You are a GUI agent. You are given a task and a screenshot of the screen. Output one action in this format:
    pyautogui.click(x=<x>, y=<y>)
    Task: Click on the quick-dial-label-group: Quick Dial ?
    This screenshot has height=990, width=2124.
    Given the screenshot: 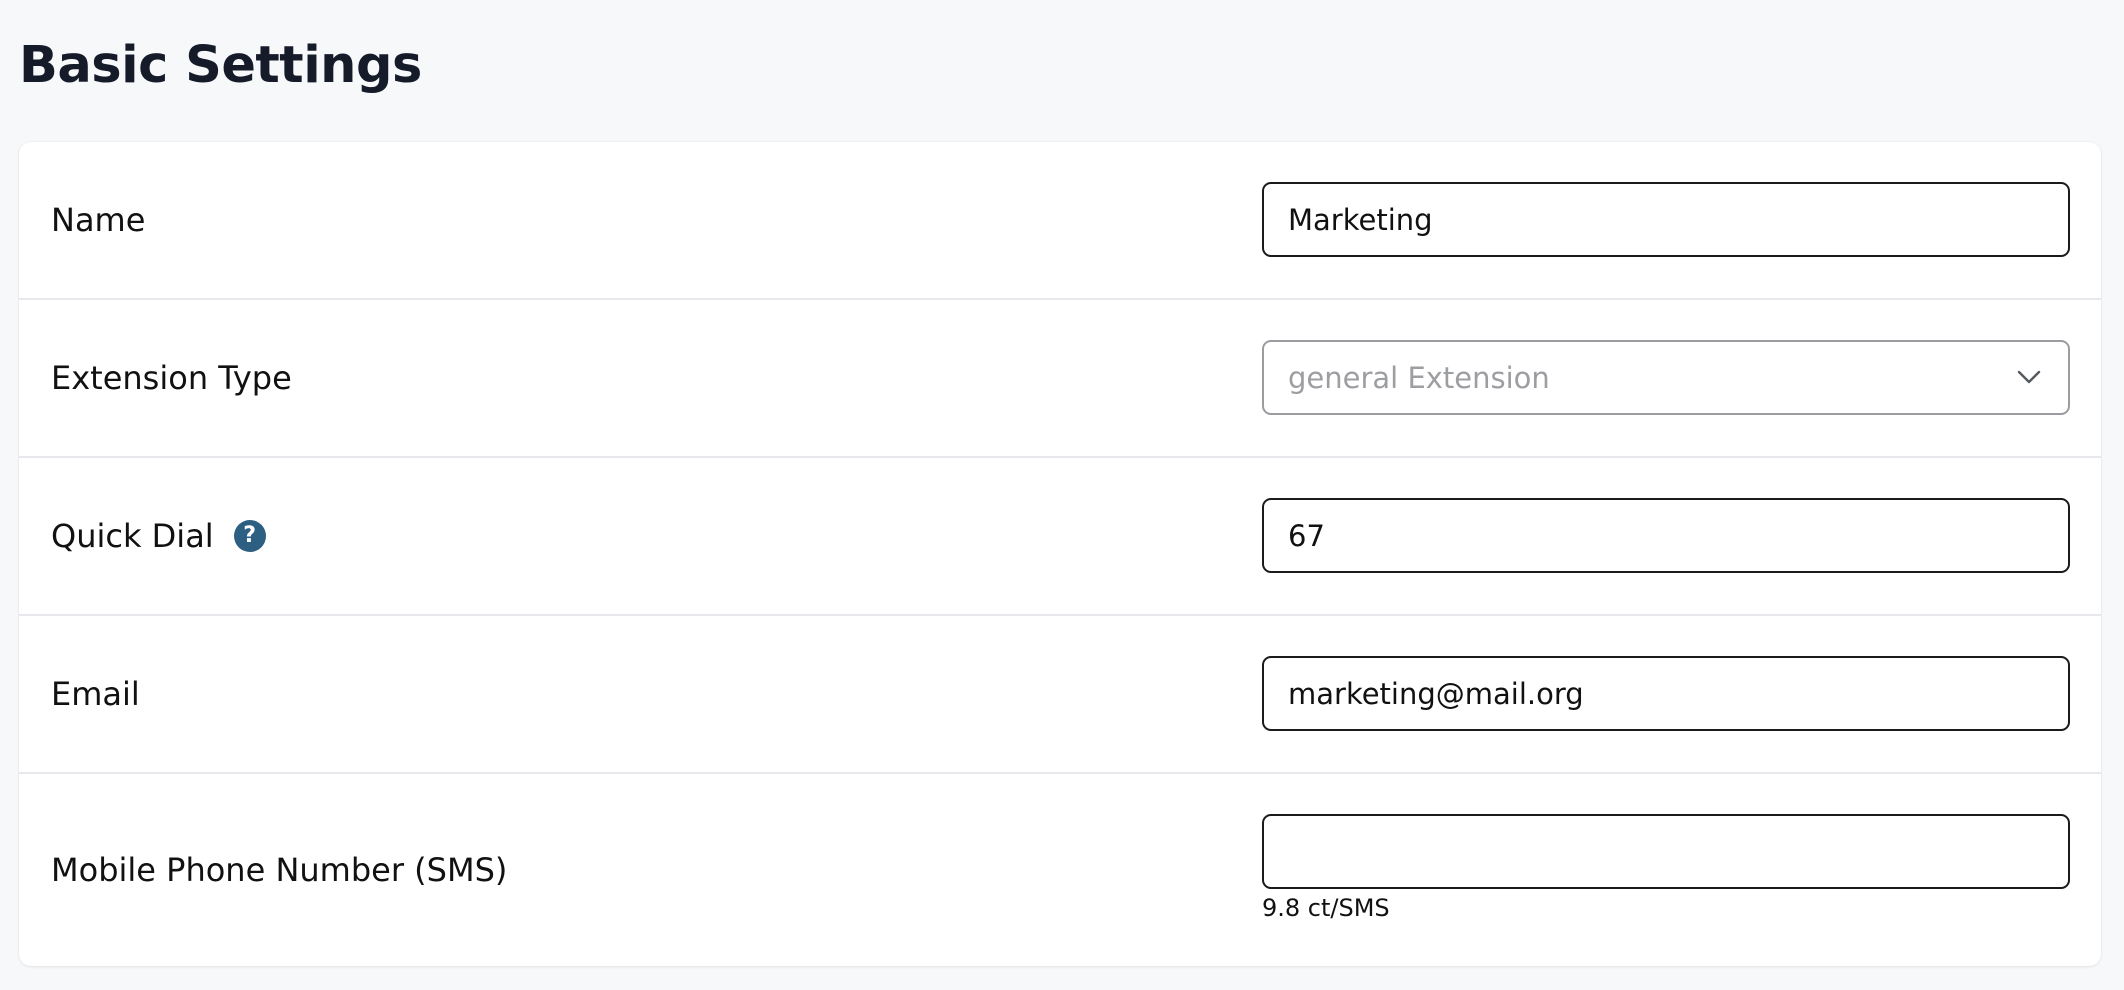 What is the action you would take?
    pyautogui.click(x=158, y=536)
    